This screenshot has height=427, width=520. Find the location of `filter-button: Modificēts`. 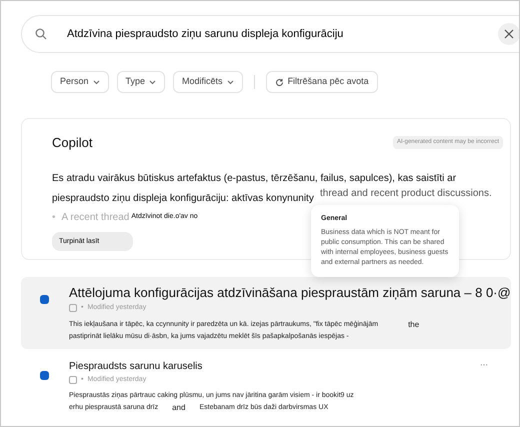

filter-button: Modificēts is located at coordinates (208, 82).